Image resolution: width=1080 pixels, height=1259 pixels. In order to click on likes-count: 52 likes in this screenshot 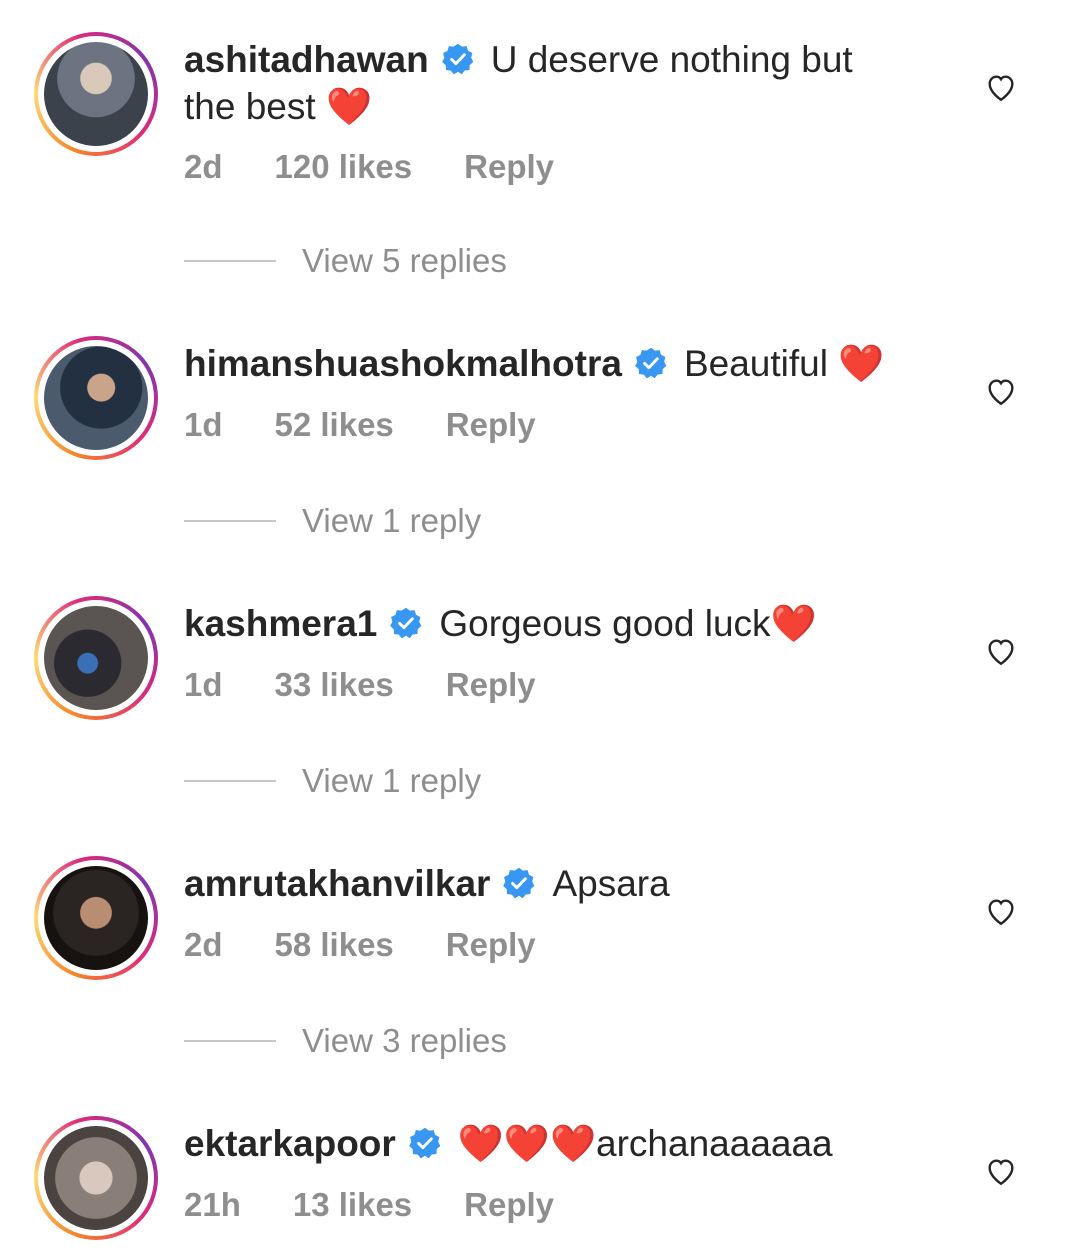, I will do `click(334, 424)`.